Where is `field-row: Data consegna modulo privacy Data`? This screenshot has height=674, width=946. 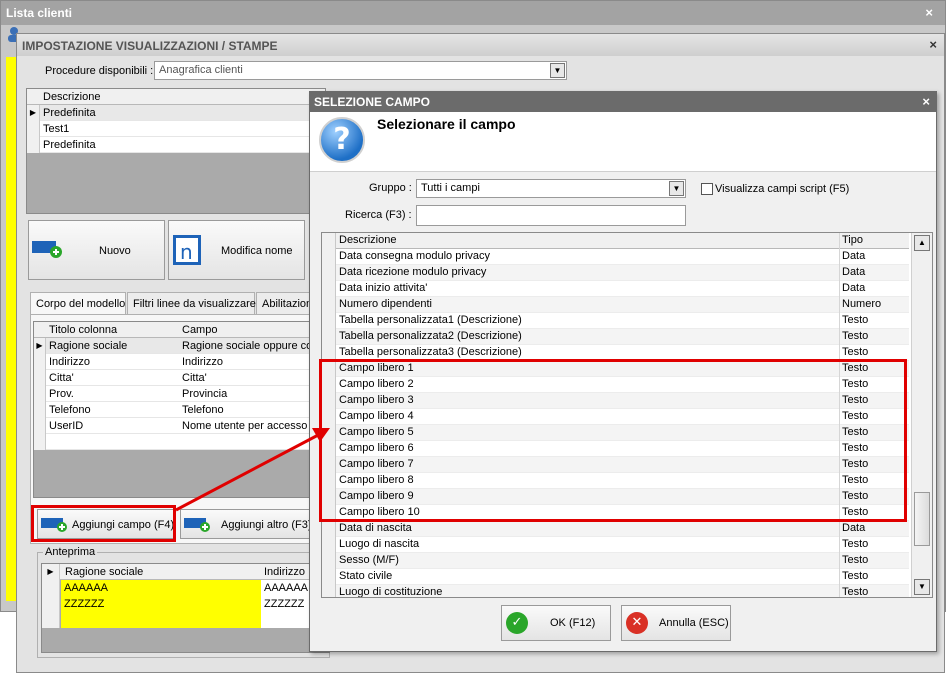 field-row: Data consegna modulo privacy Data is located at coordinates (615, 257).